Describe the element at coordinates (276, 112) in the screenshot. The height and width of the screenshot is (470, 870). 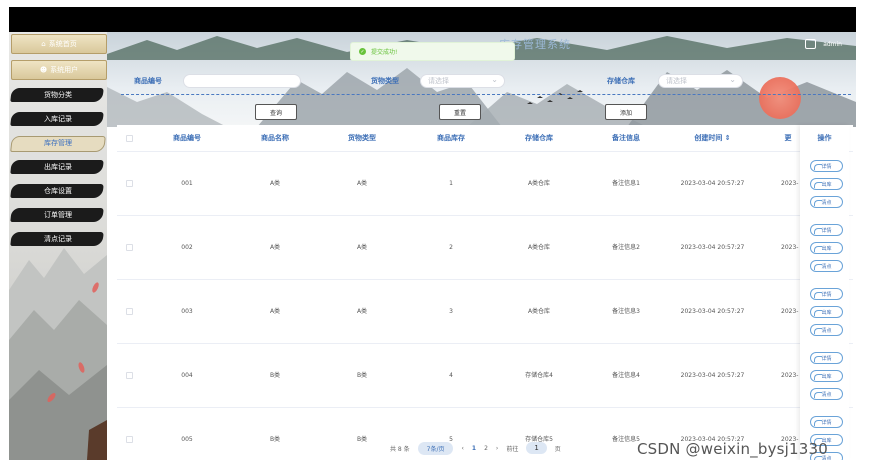
I see `query-button: 查询` at that location.